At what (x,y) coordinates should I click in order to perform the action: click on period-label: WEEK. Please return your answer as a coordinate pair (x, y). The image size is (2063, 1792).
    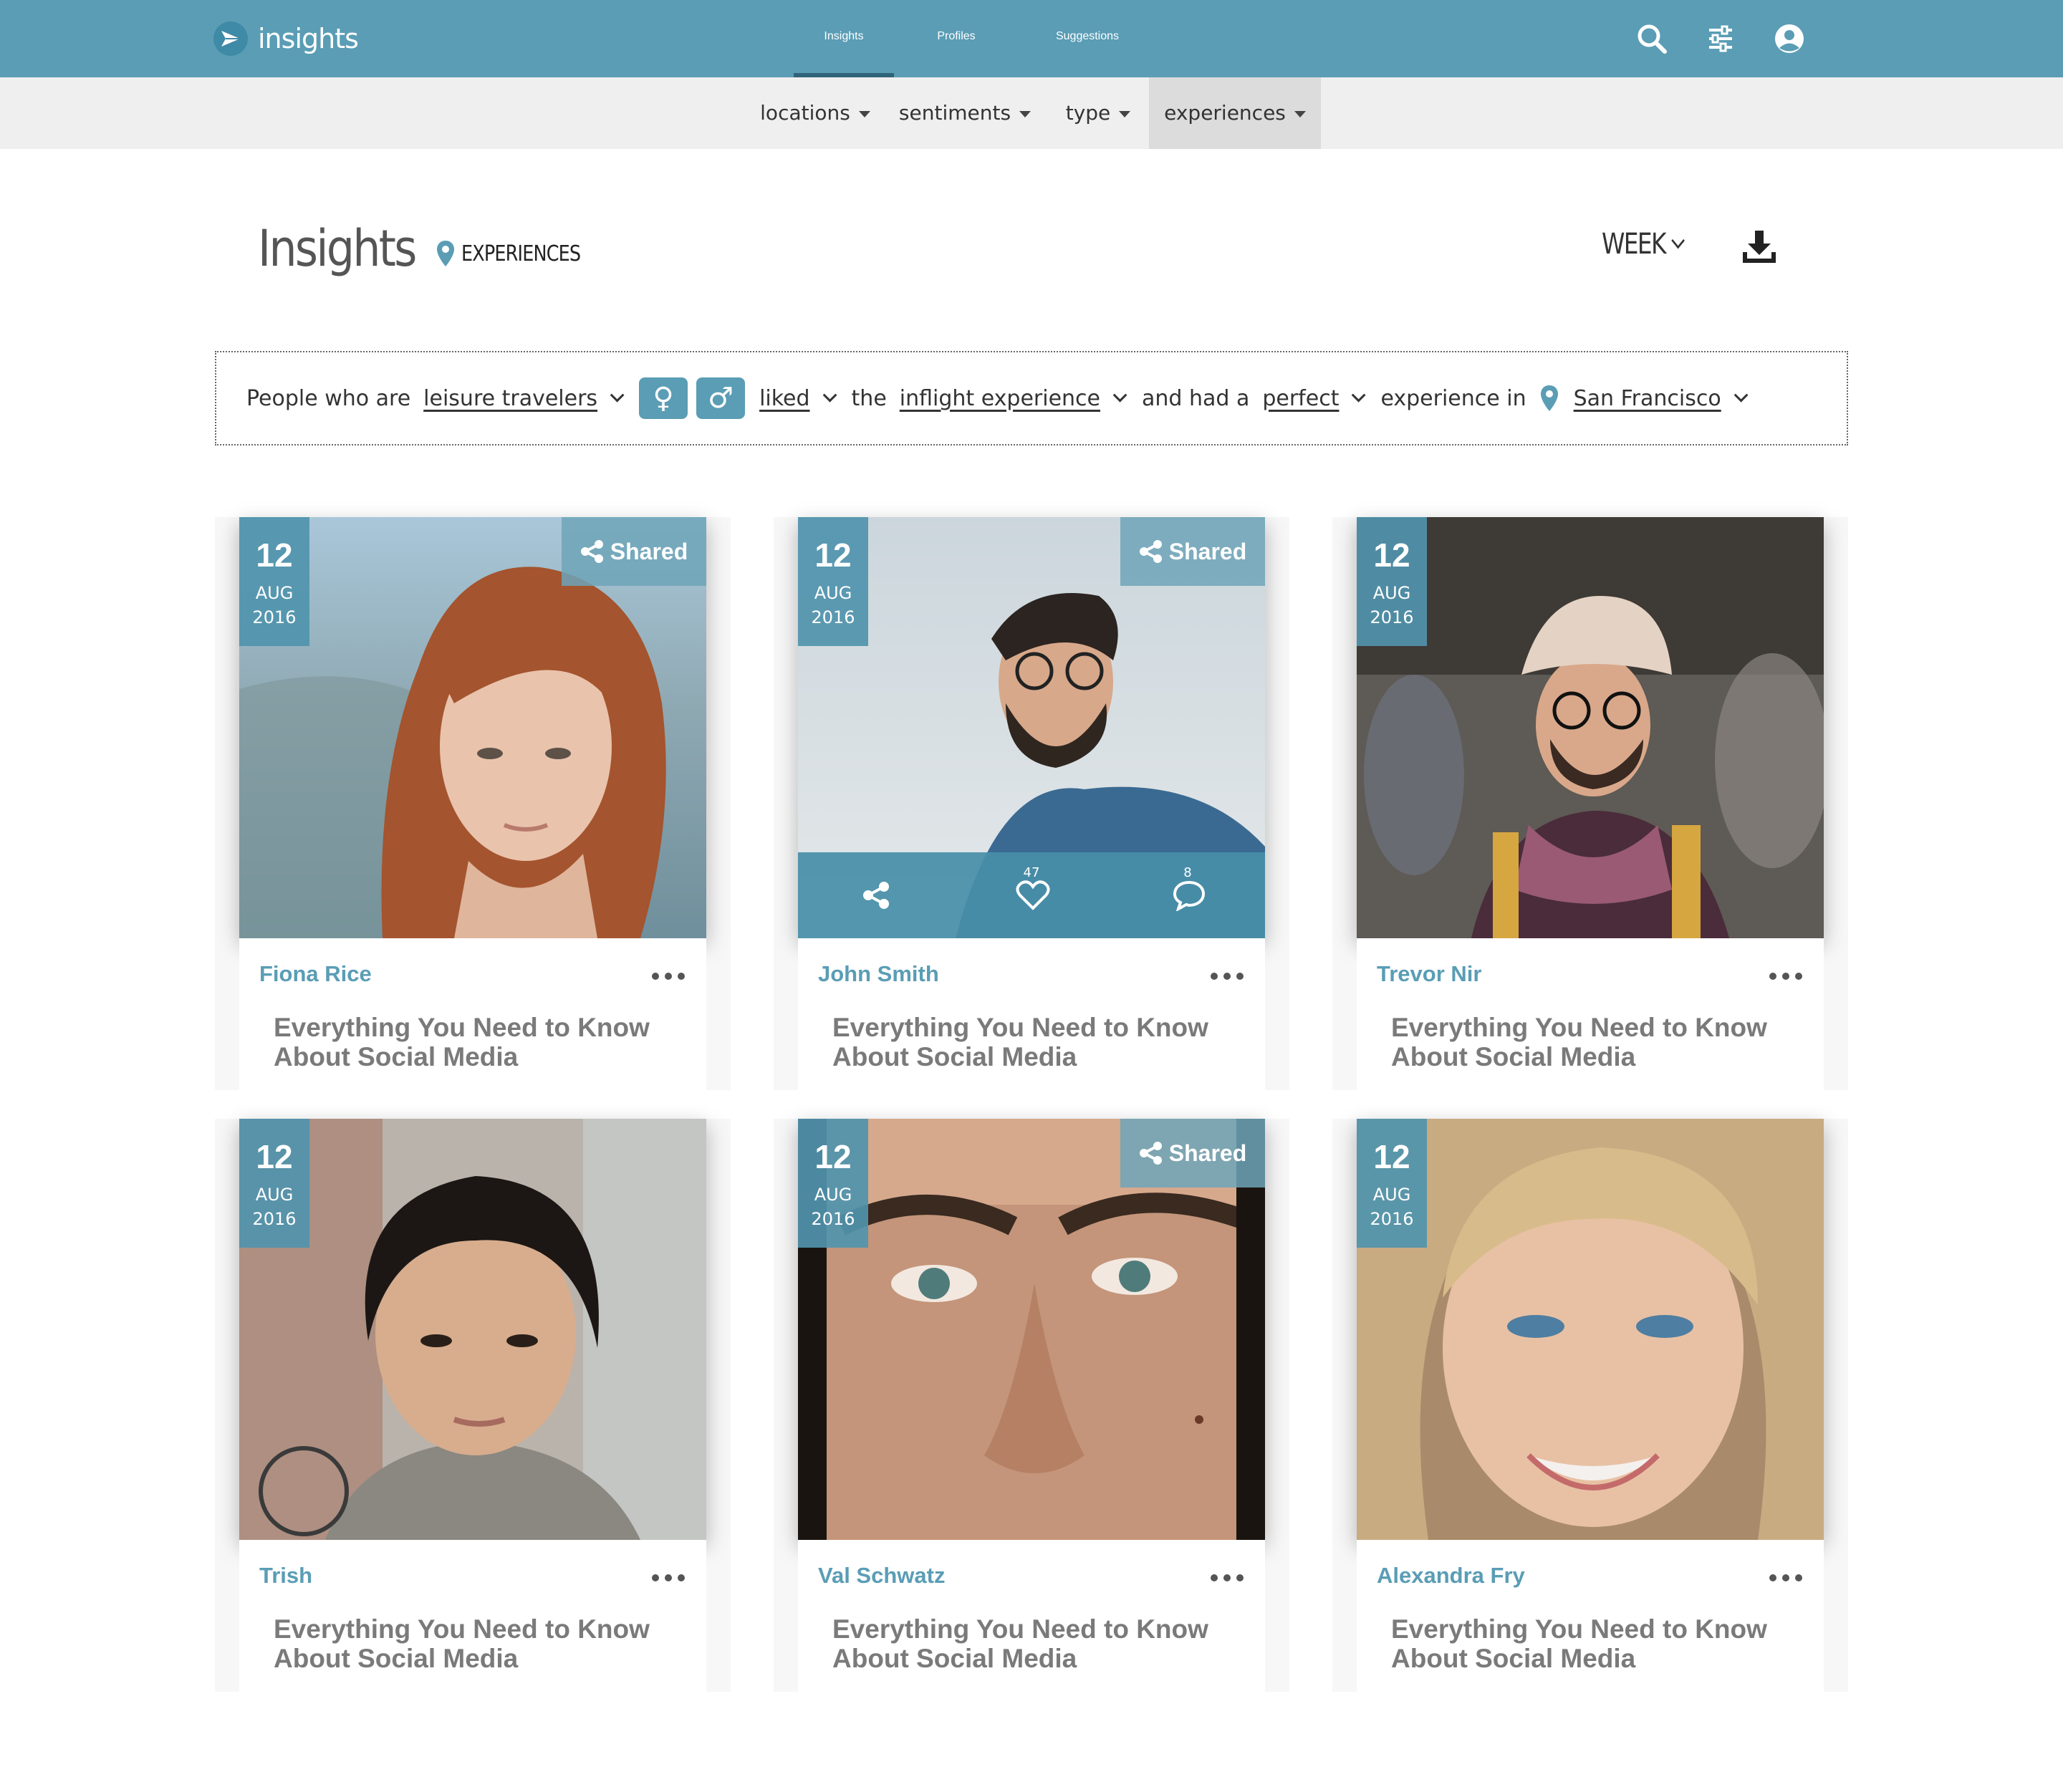
    Looking at the image, I should click on (1634, 245).